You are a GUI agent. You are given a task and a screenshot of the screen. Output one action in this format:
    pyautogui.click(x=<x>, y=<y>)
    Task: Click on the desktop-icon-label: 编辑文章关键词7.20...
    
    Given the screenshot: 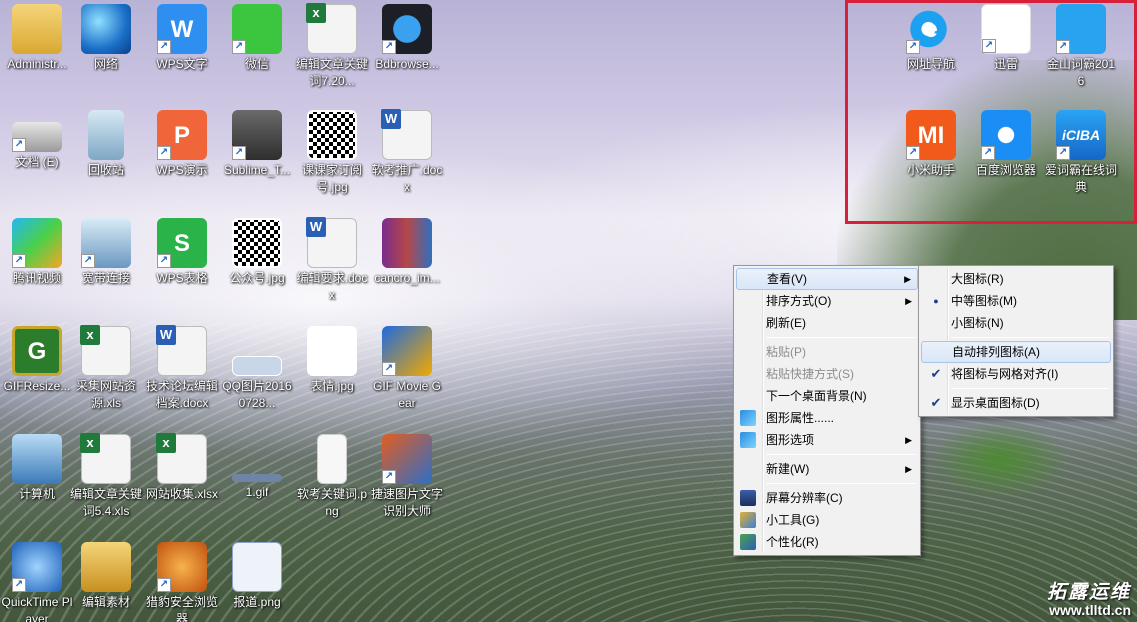 What is the action you would take?
    pyautogui.click(x=331, y=72)
    